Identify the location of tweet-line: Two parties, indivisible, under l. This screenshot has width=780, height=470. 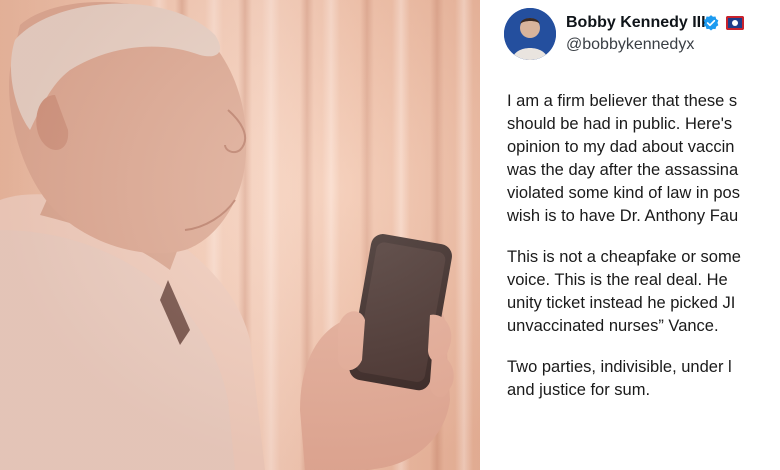
(619, 367).